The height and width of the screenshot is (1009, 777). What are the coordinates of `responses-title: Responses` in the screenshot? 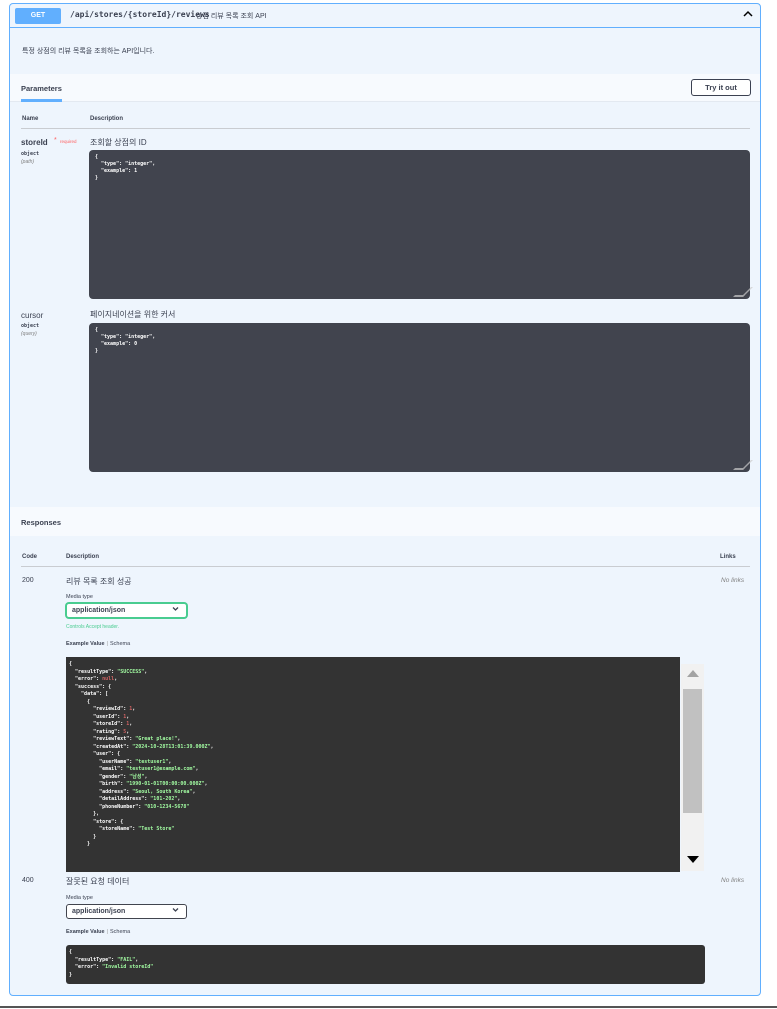 It's located at (41, 522).